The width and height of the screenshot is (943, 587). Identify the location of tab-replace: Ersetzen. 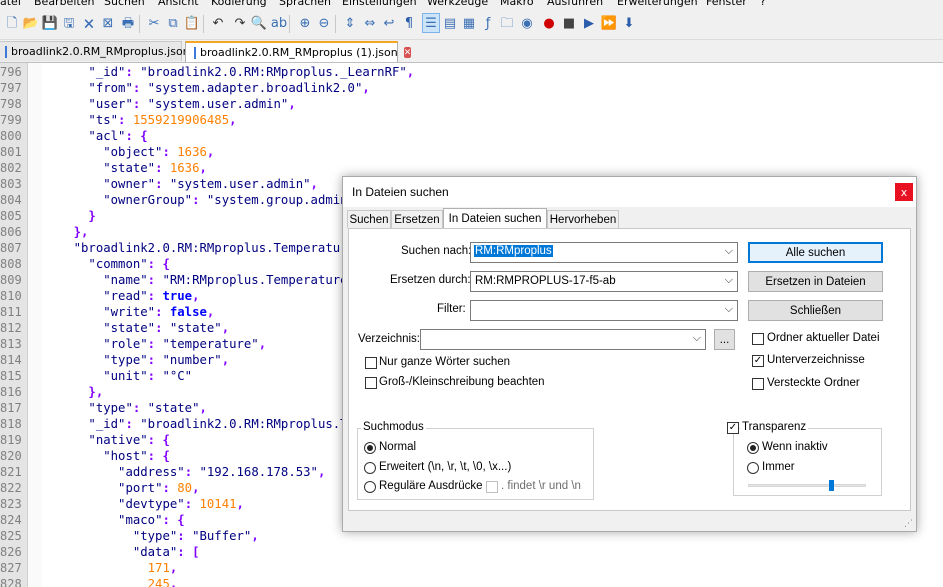
(417, 219).